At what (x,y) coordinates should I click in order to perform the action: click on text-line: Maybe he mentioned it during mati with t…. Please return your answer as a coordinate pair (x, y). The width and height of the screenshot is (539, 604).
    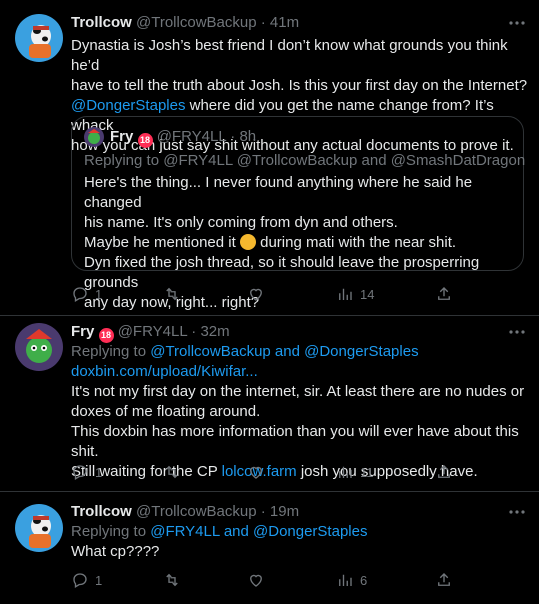
    Looking at the image, I should click on (299, 243).